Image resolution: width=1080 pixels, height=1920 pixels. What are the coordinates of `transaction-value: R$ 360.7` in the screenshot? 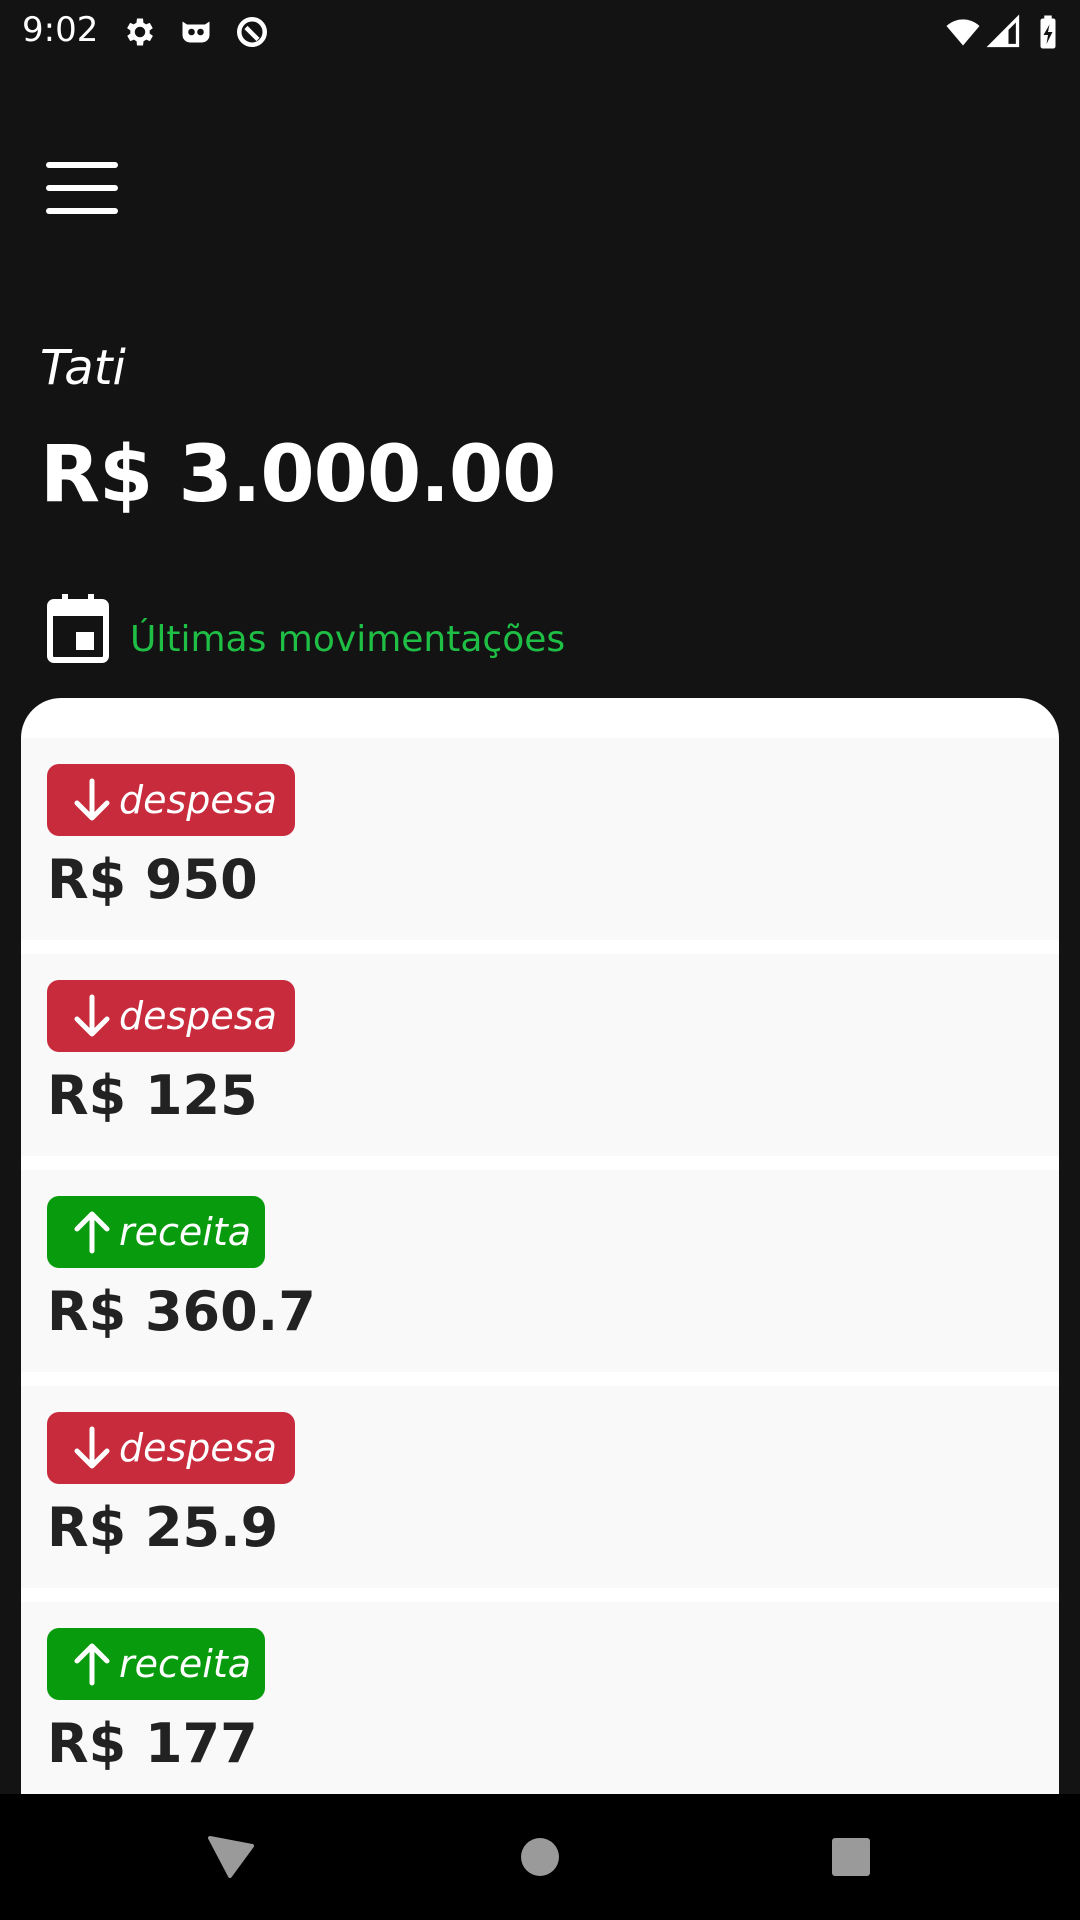 It's located at (181, 1311).